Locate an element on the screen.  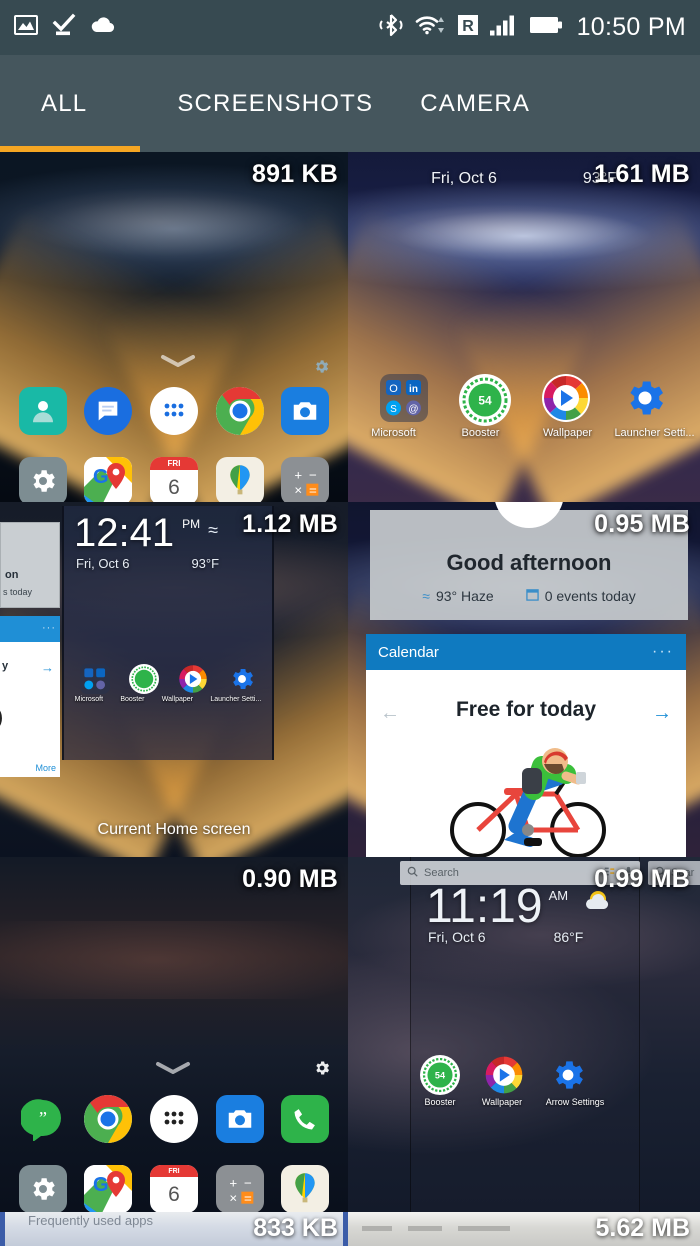
gallery-item: 5.62 MB is located at coordinates (524, 1229).